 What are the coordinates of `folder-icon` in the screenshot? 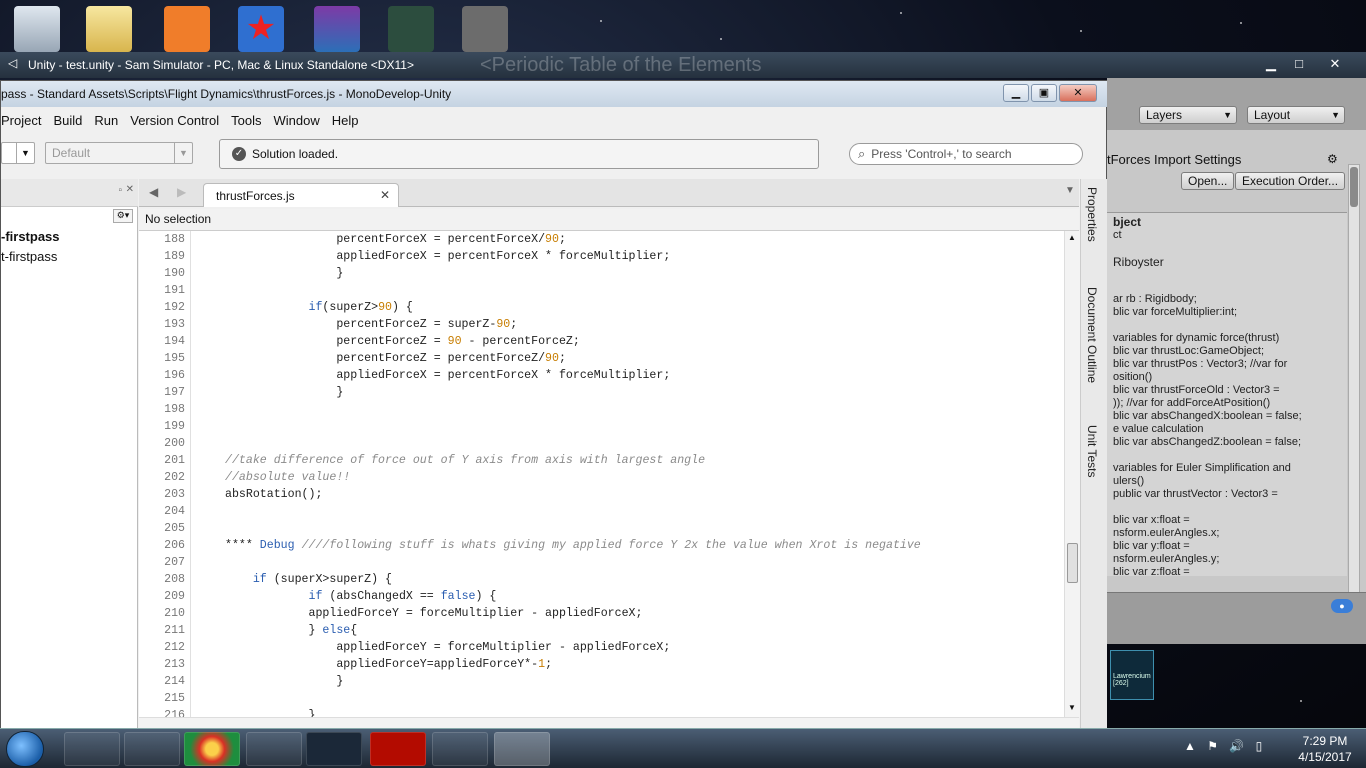 It's located at (109, 29).